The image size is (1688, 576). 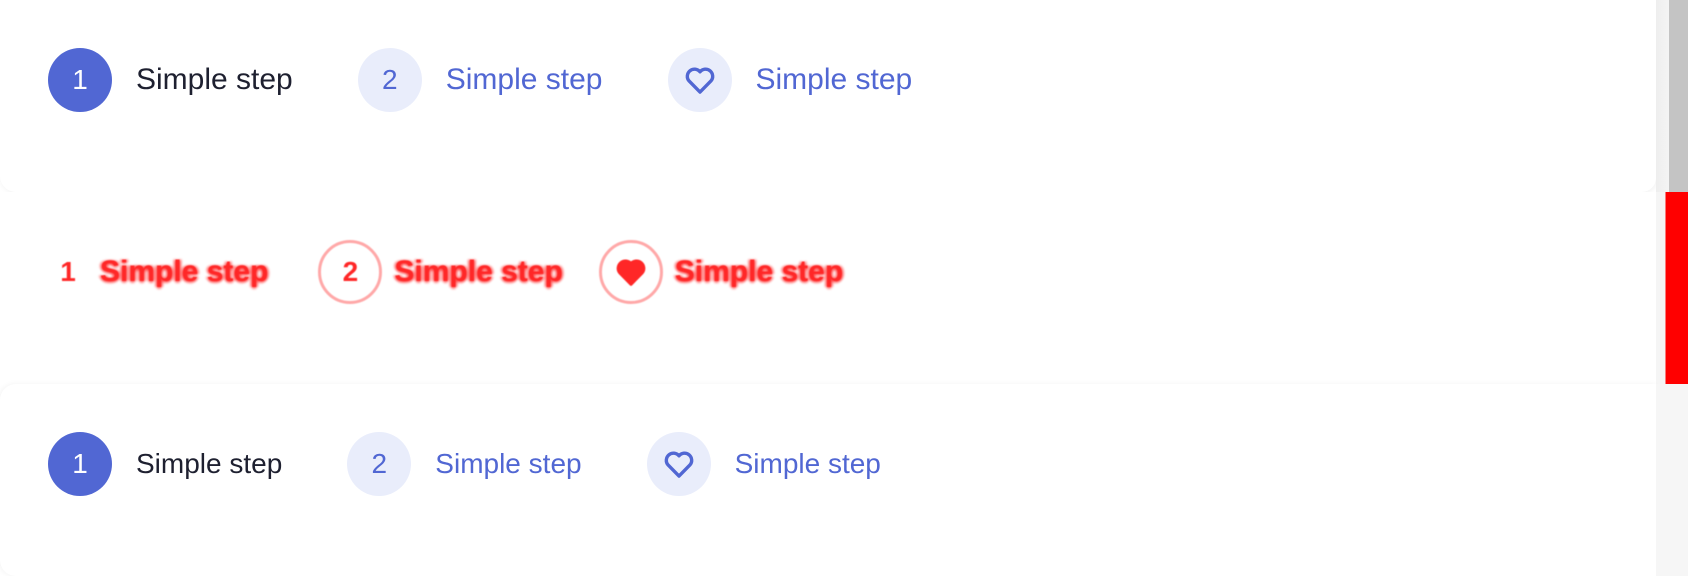 I want to click on diff-step-number: 1, so click(x=68, y=271).